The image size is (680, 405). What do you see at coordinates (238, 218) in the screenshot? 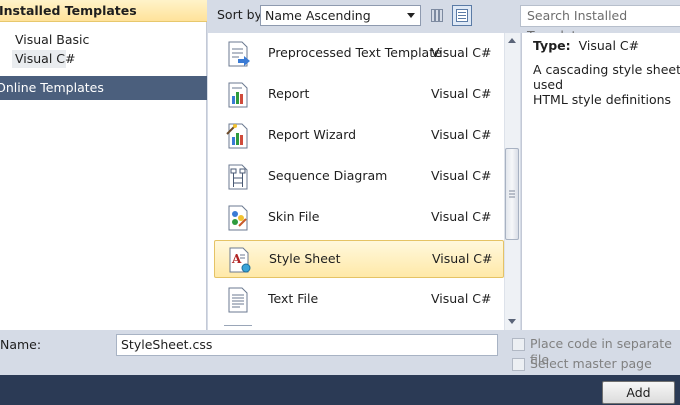
I see `skin-file-icon` at bounding box center [238, 218].